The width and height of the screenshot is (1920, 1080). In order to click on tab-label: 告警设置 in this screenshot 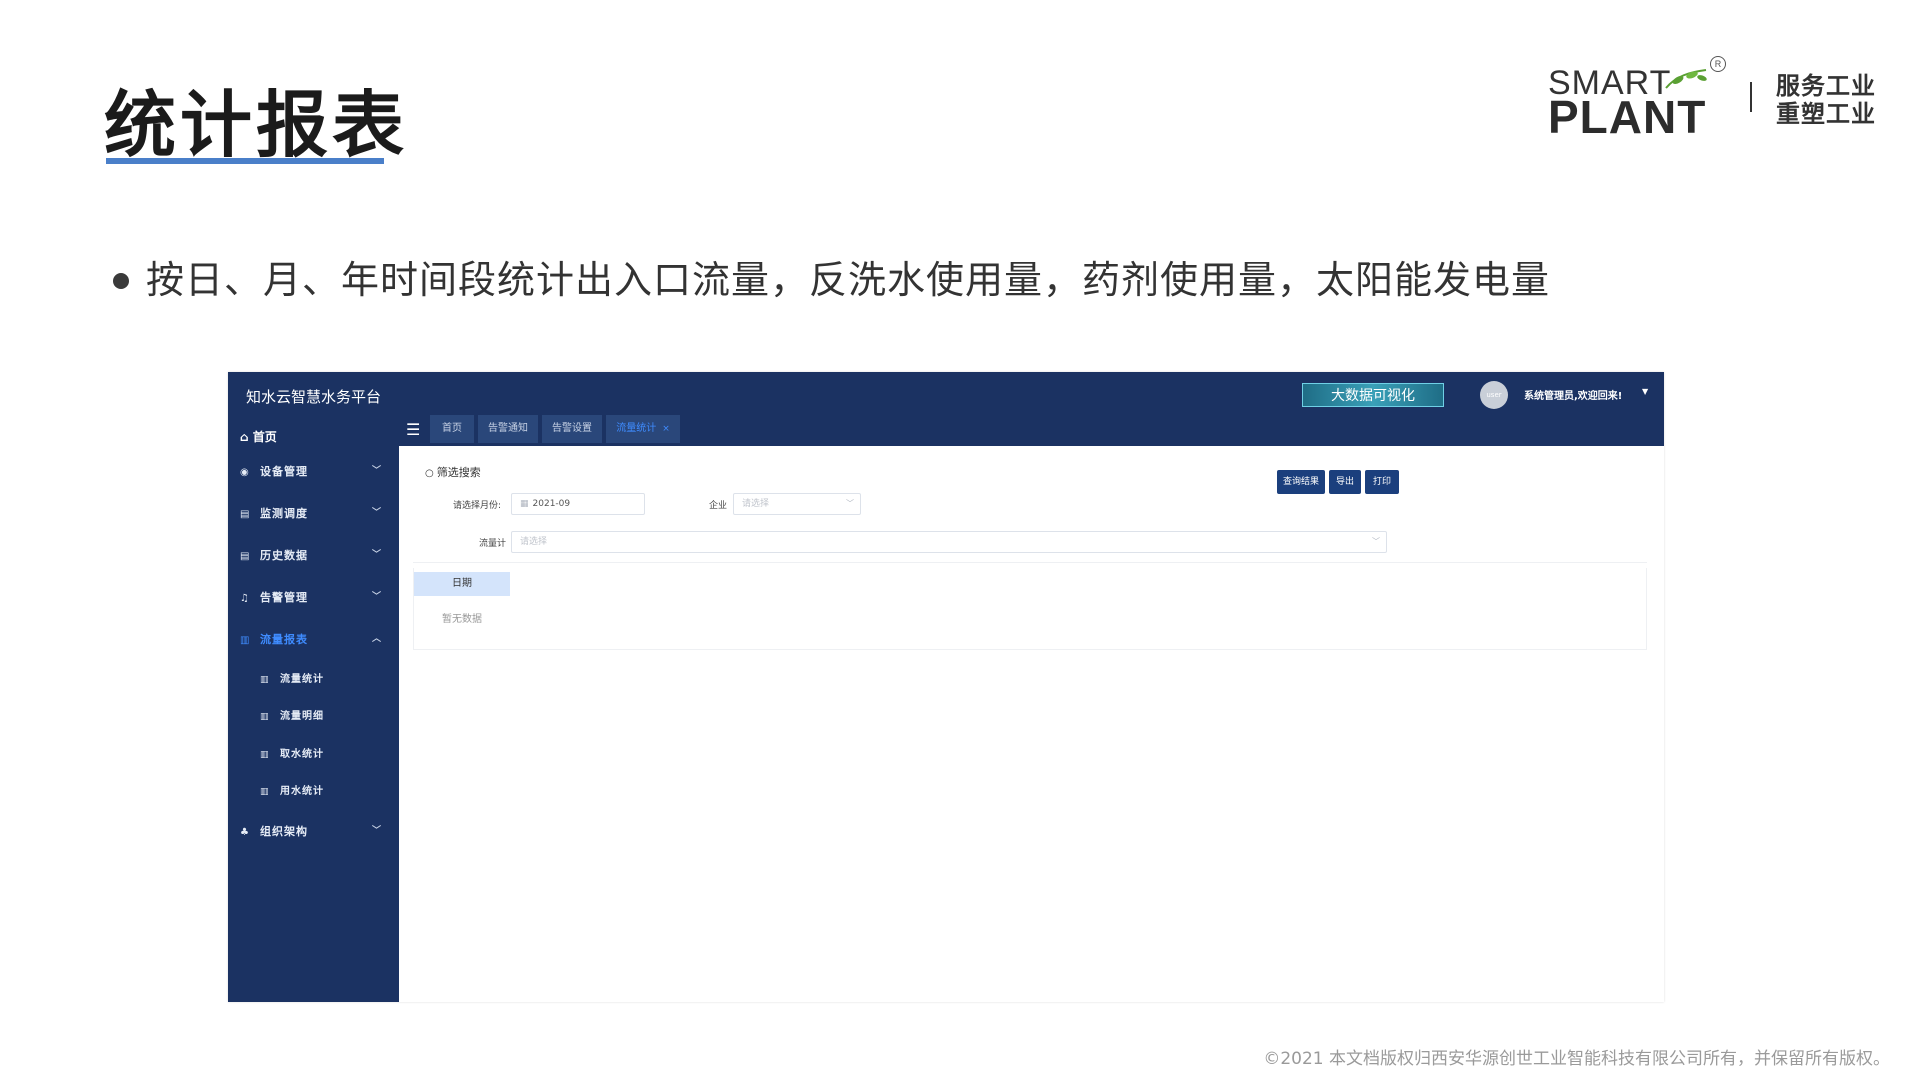, I will do `click(572, 428)`.